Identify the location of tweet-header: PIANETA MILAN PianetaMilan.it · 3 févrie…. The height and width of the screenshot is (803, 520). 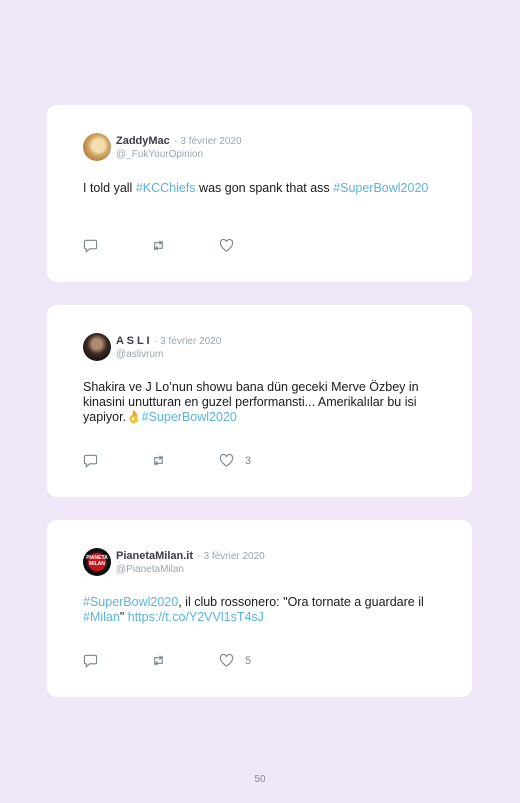
(174, 562).